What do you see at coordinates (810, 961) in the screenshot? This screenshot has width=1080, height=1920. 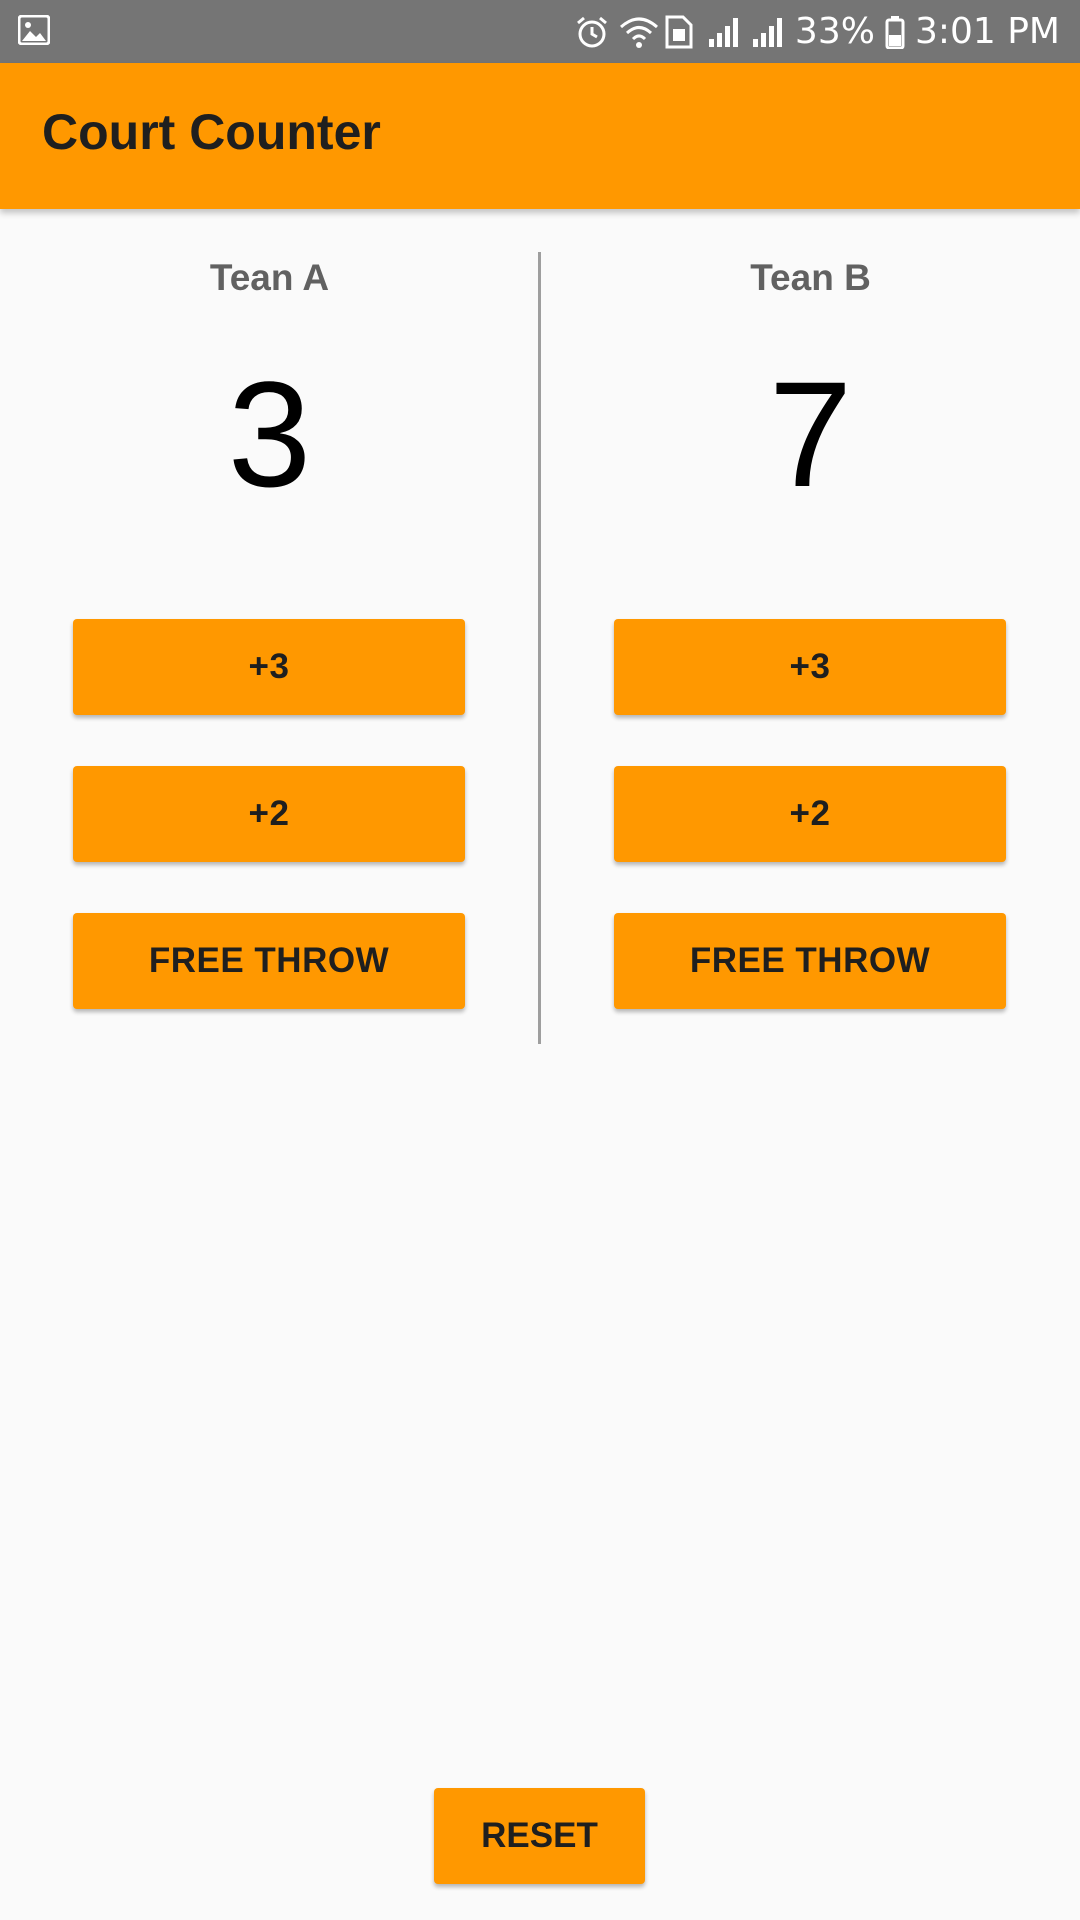 I see `team-b-free-throw-button: FREE THROW` at bounding box center [810, 961].